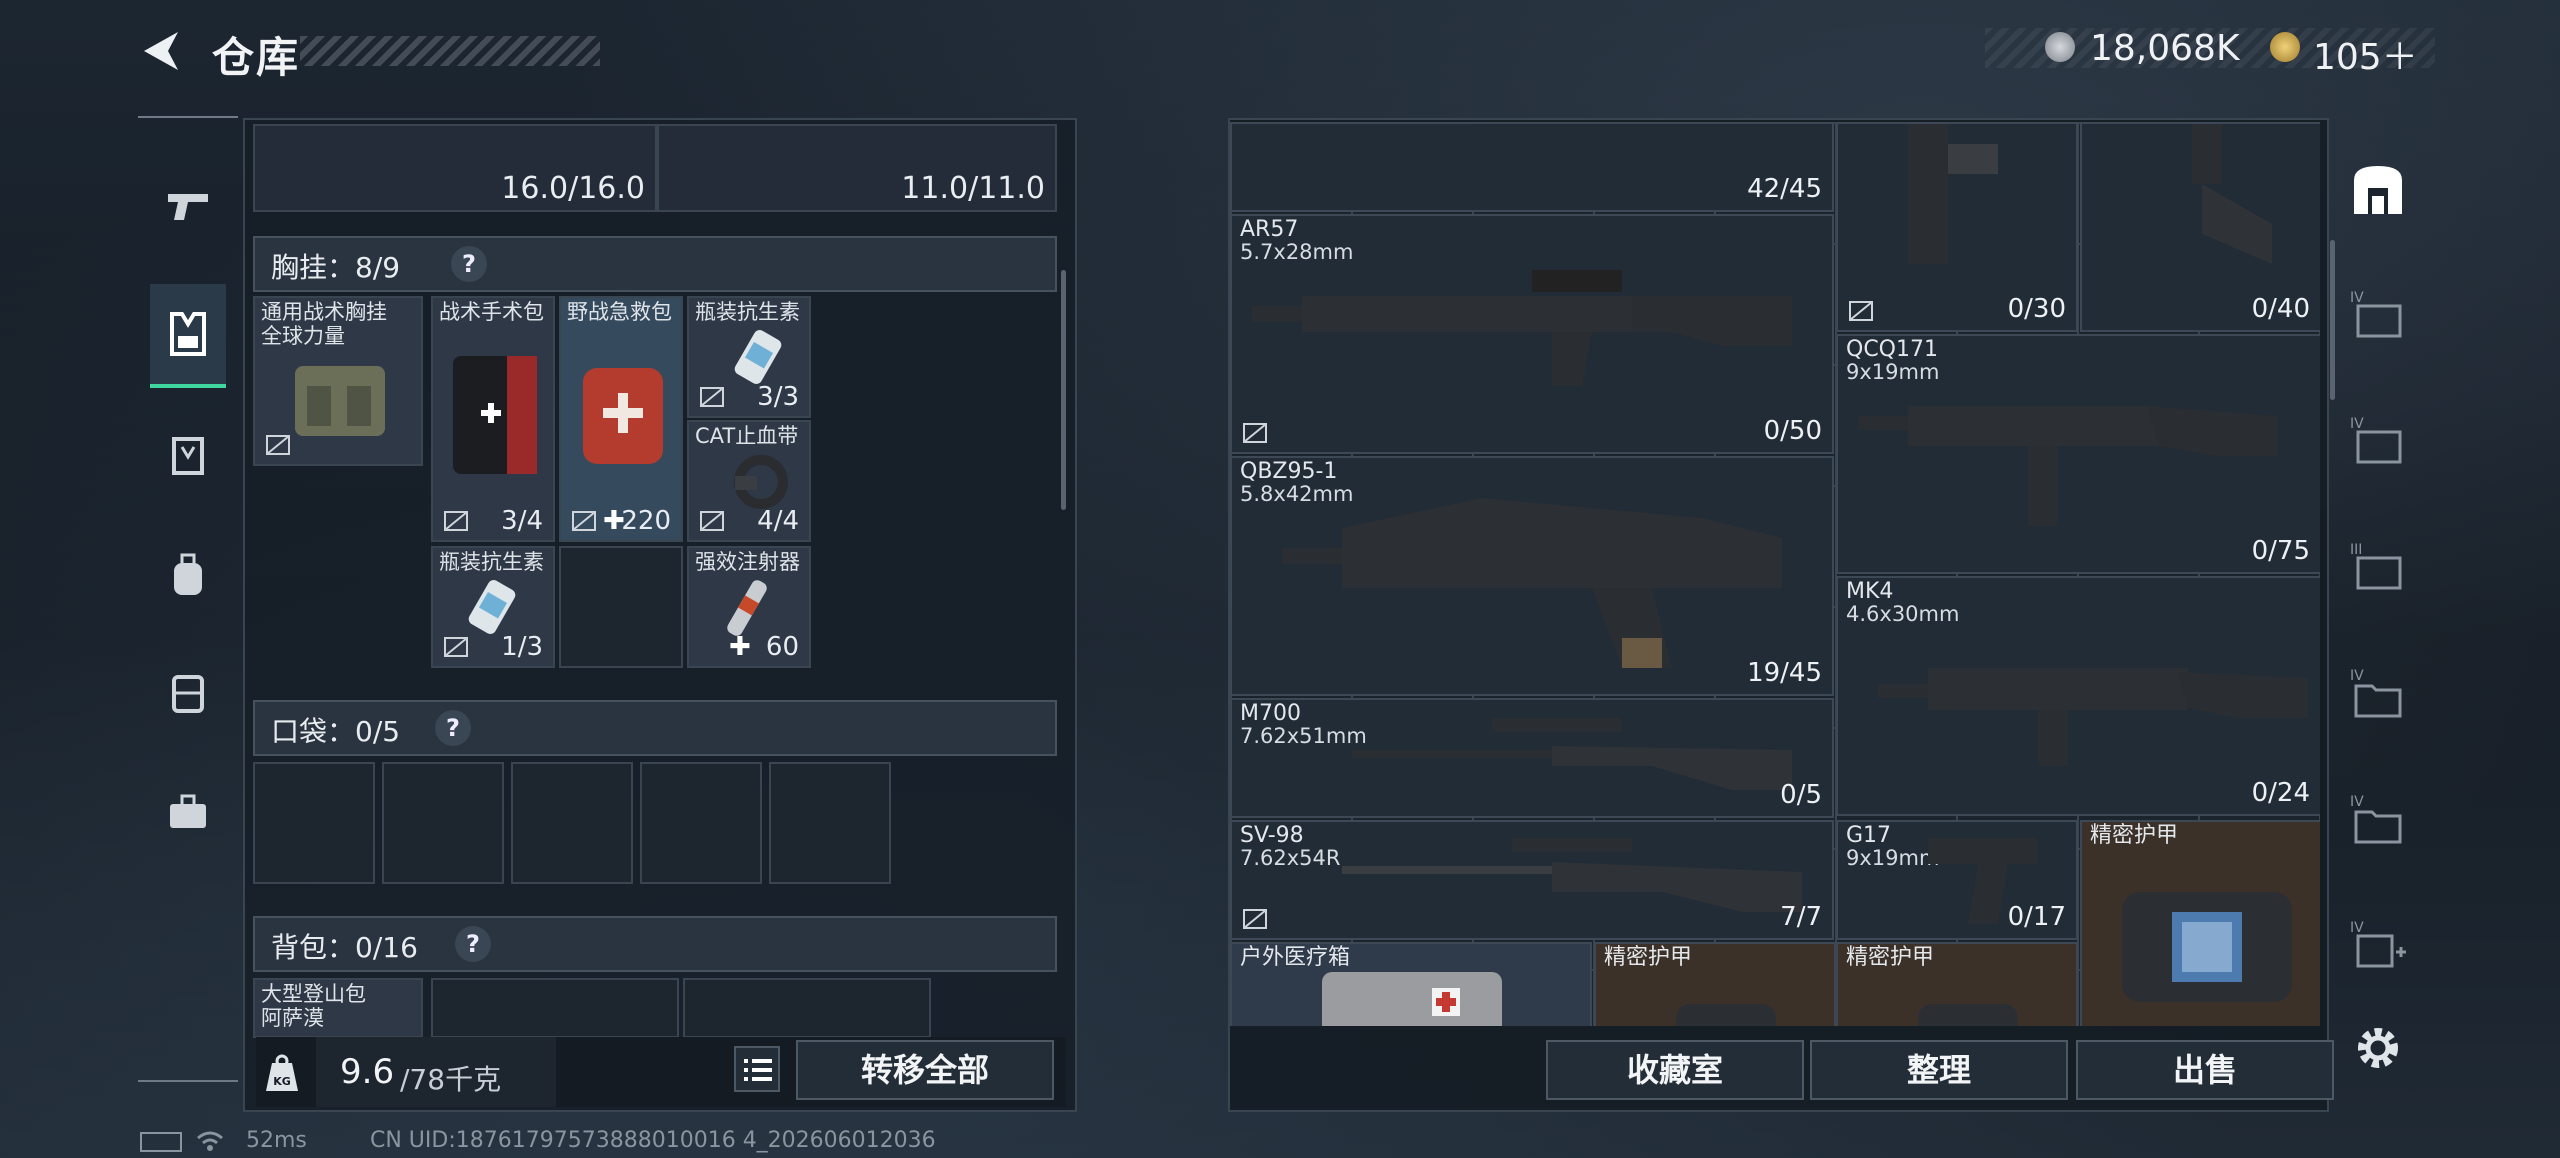  What do you see at coordinates (778, 397) in the screenshot?
I see `item-count: 3/3` at bounding box center [778, 397].